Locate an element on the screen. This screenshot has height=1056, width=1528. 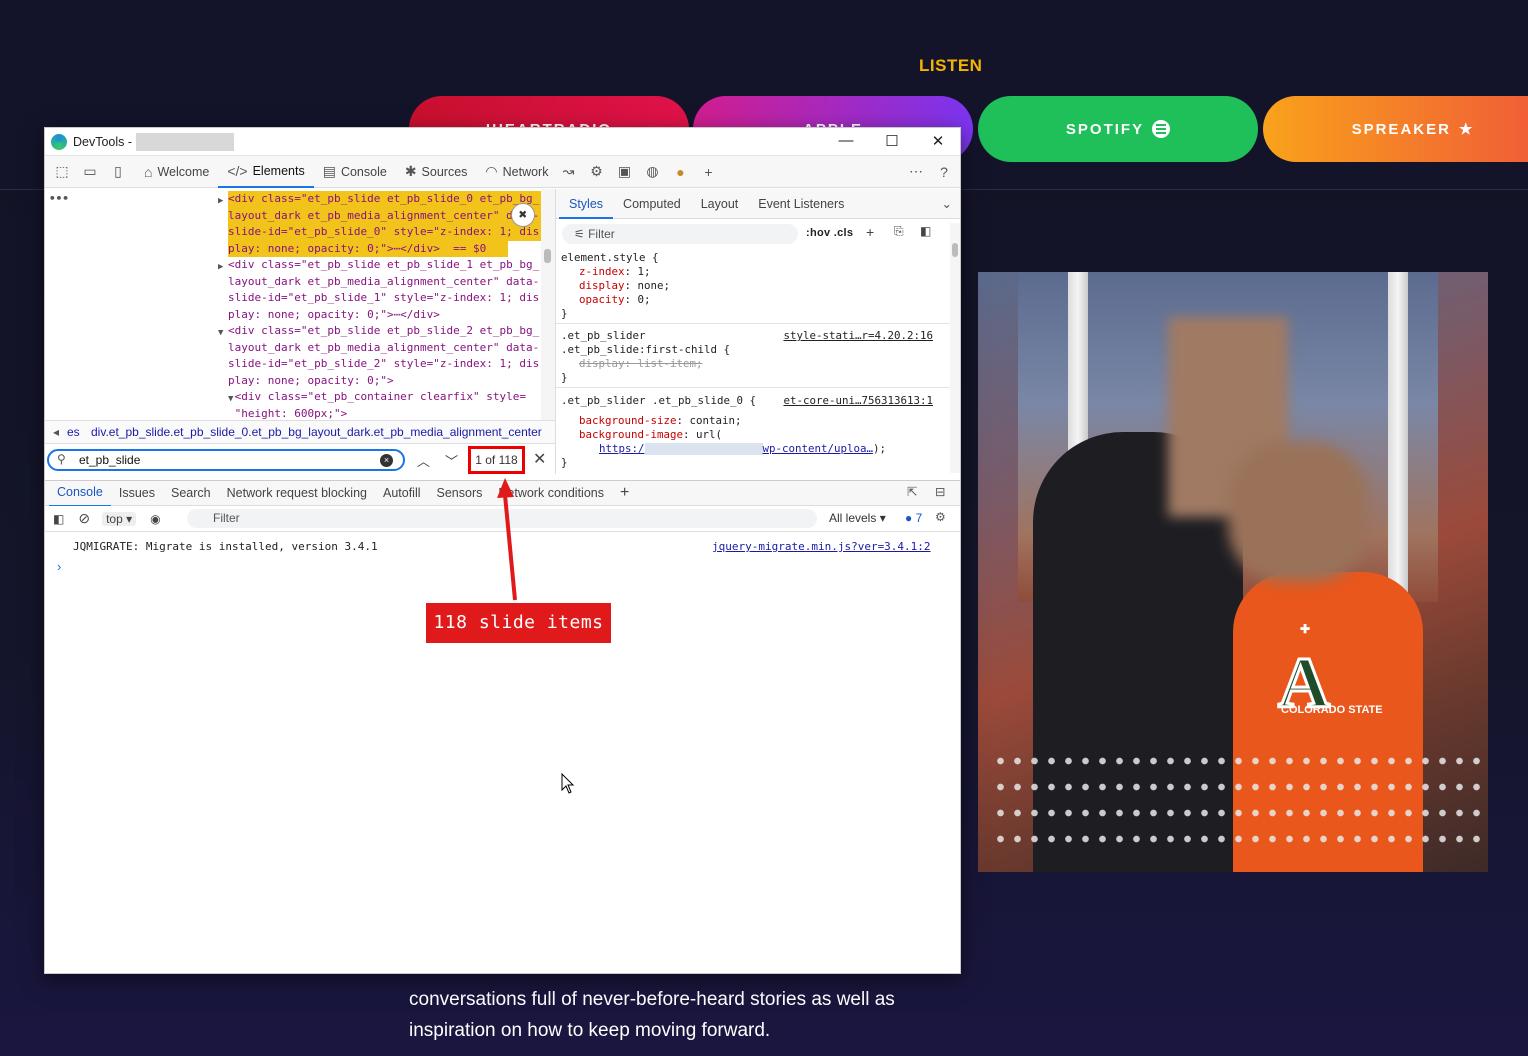
tab-elements: </> Elements is located at coordinates (266, 172).